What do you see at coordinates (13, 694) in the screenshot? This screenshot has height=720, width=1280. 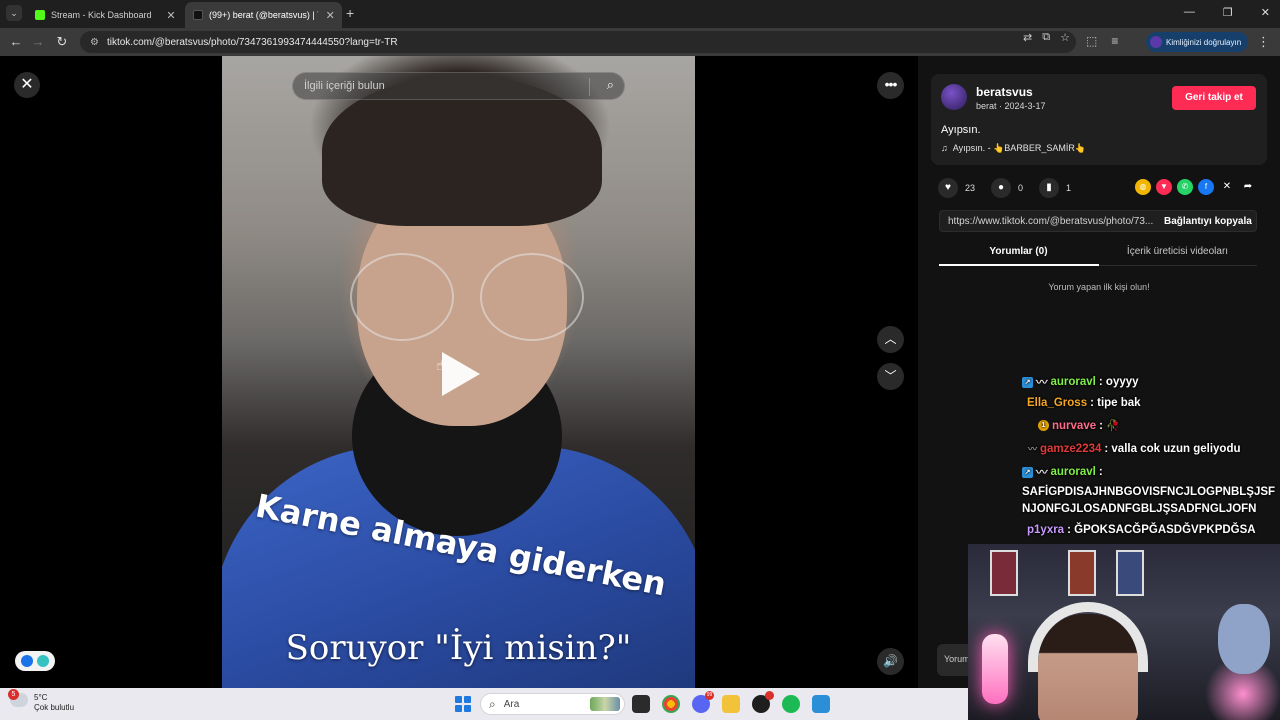 I see `weather-badge: 5` at bounding box center [13, 694].